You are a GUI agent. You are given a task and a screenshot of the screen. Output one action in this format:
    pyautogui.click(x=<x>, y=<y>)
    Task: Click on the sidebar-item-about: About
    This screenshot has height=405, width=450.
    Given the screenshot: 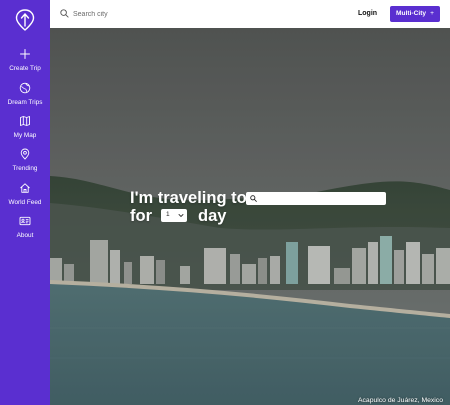 What is the action you would take?
    pyautogui.click(x=25, y=227)
    